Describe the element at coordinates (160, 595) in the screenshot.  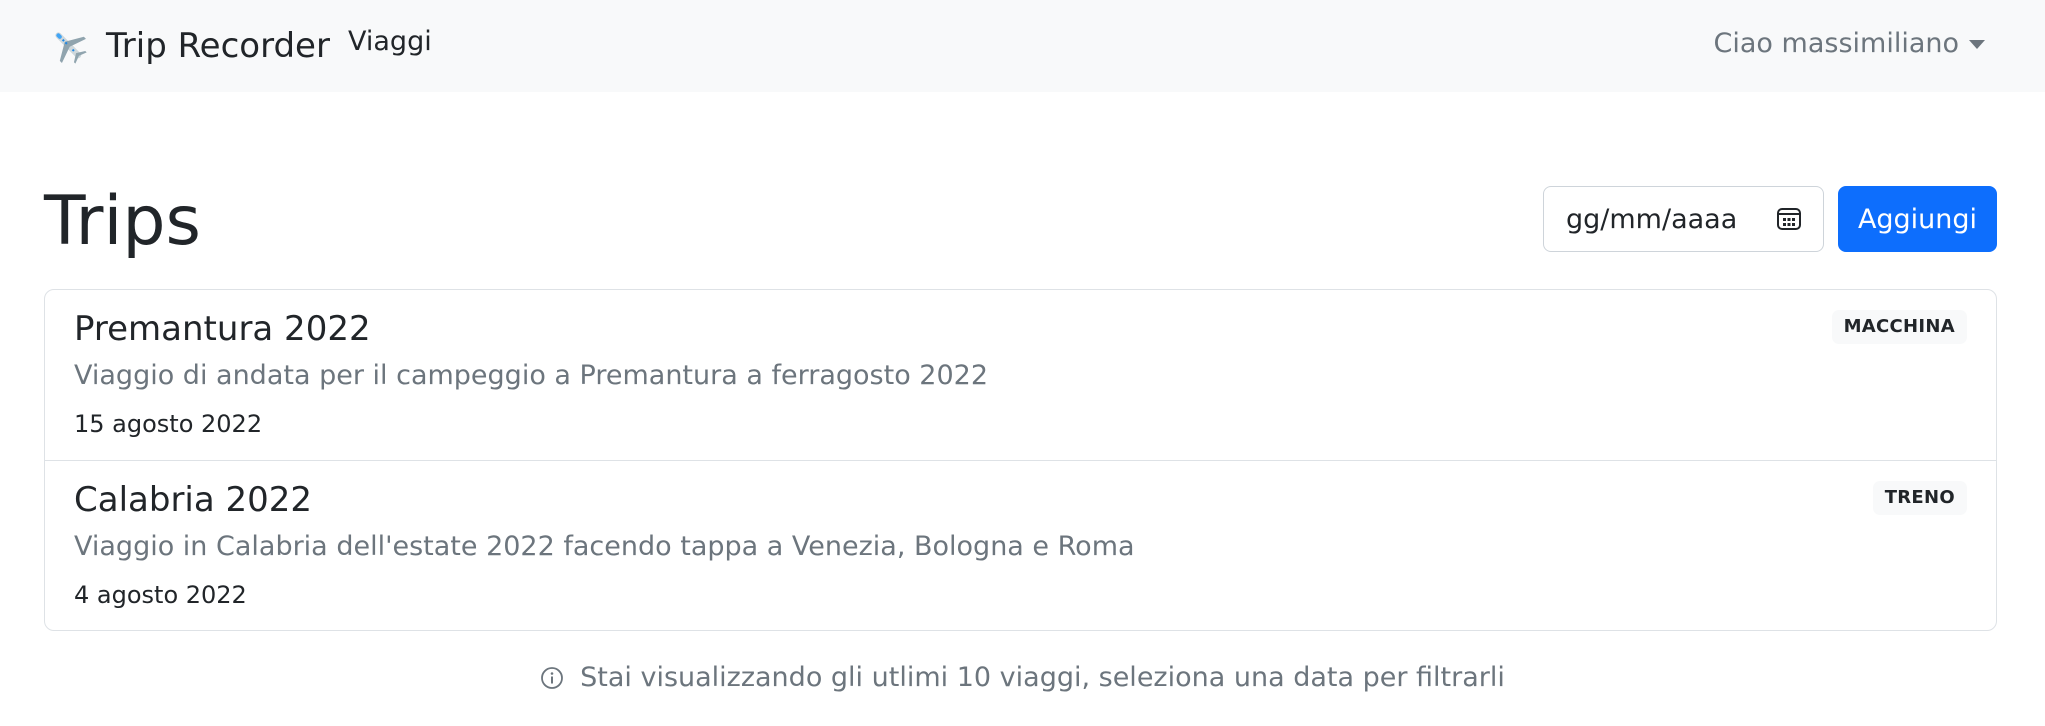
I see `trip-date: 4 agosto 2022` at that location.